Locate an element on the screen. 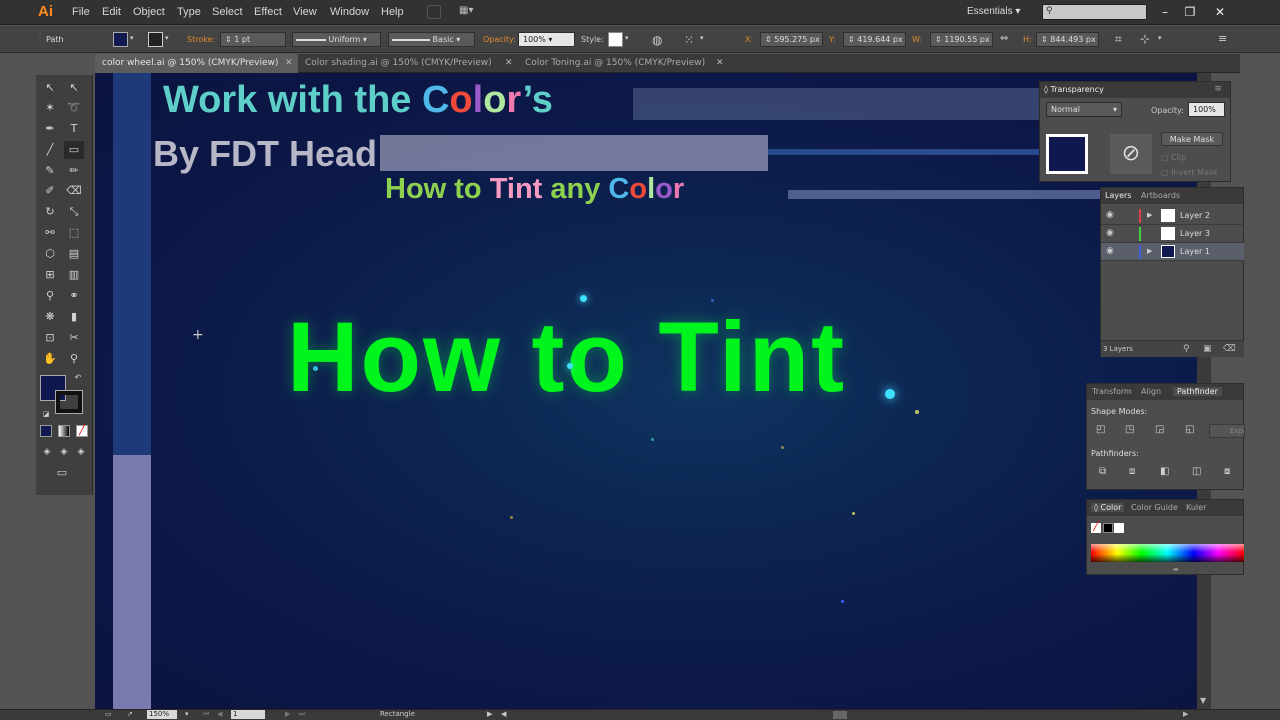 Image resolution: width=1280 pixels, height=720 pixels. color-spectrum is located at coordinates (1167, 553).